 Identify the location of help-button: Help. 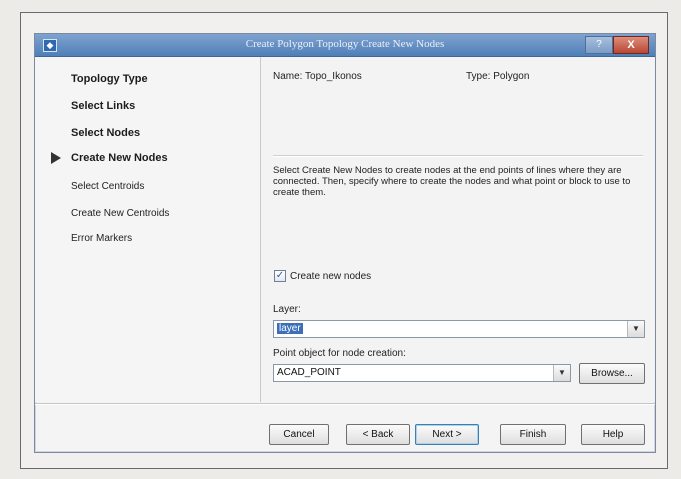
(613, 434).